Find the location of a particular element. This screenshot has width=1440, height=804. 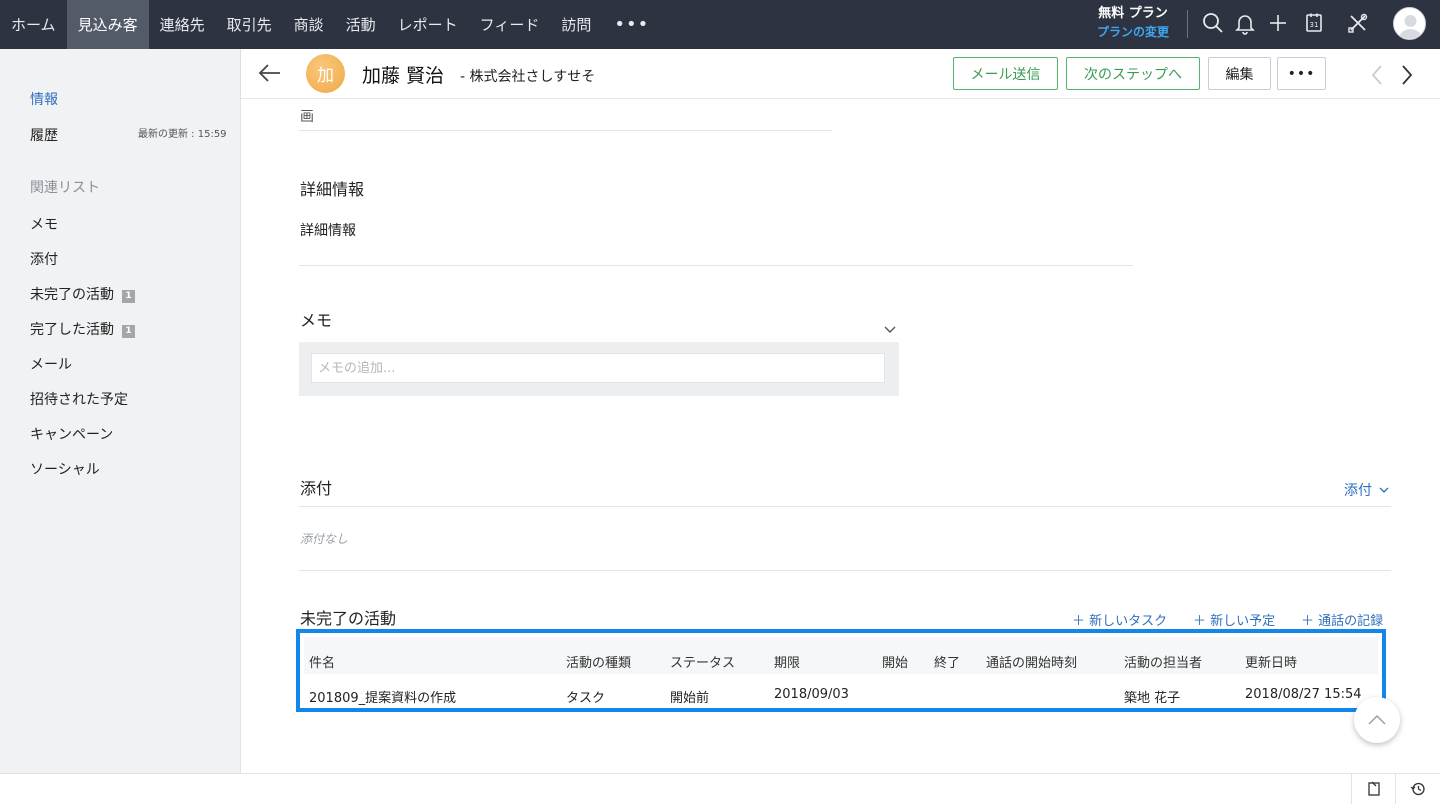

table-cell: 開始前 is located at coordinates (690, 698).